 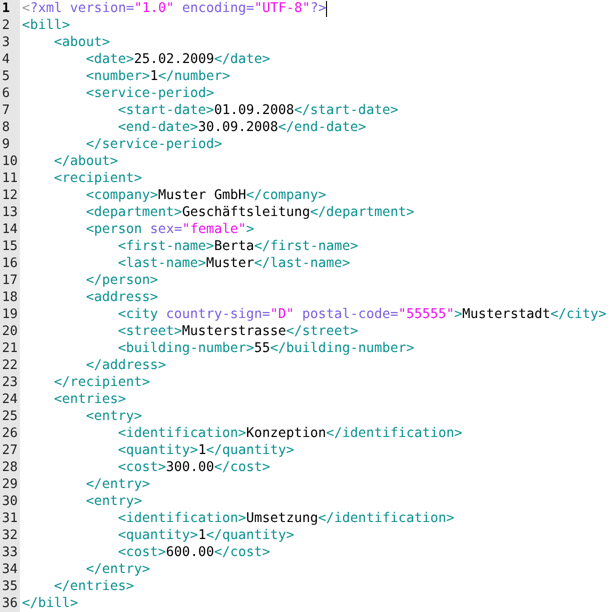 What do you see at coordinates (194, 552) in the screenshot?
I see `code-line: <cost>600.00</cost>` at bounding box center [194, 552].